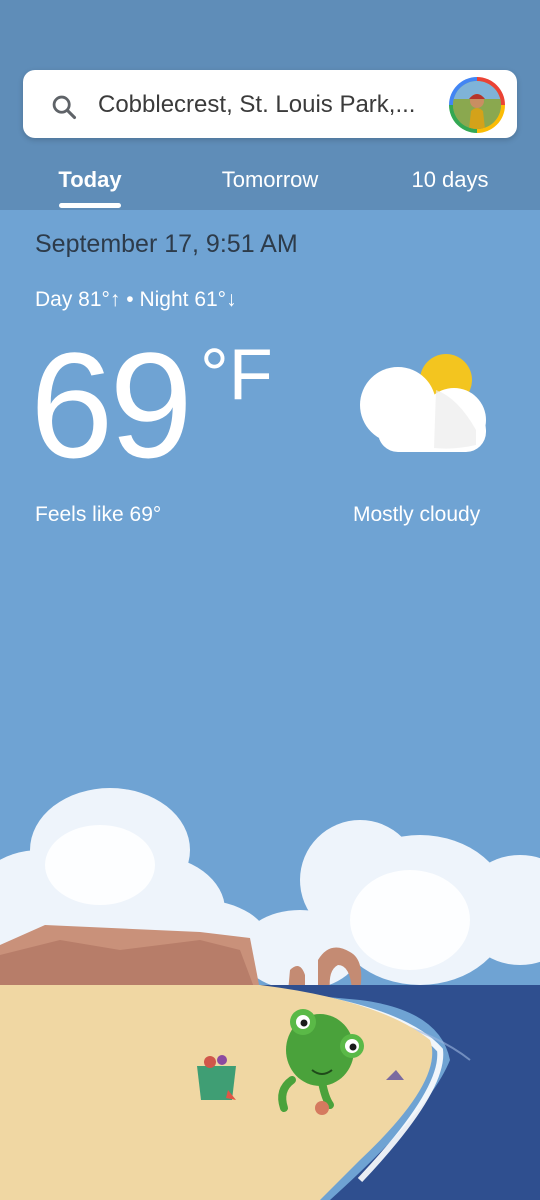 The width and height of the screenshot is (540, 1200). I want to click on temperature-unit: °F, so click(236, 375).